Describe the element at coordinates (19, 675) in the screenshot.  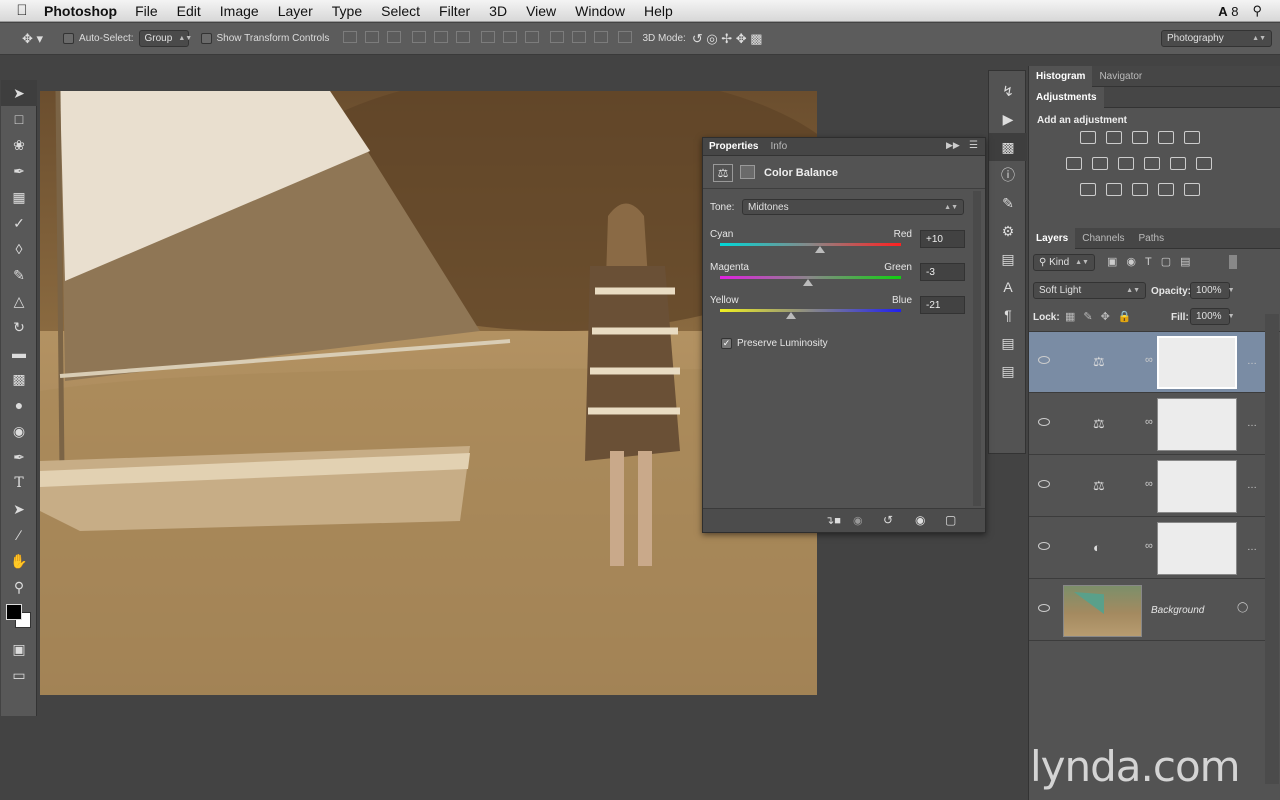
I see `screen-mode-icon: ▭` at that location.